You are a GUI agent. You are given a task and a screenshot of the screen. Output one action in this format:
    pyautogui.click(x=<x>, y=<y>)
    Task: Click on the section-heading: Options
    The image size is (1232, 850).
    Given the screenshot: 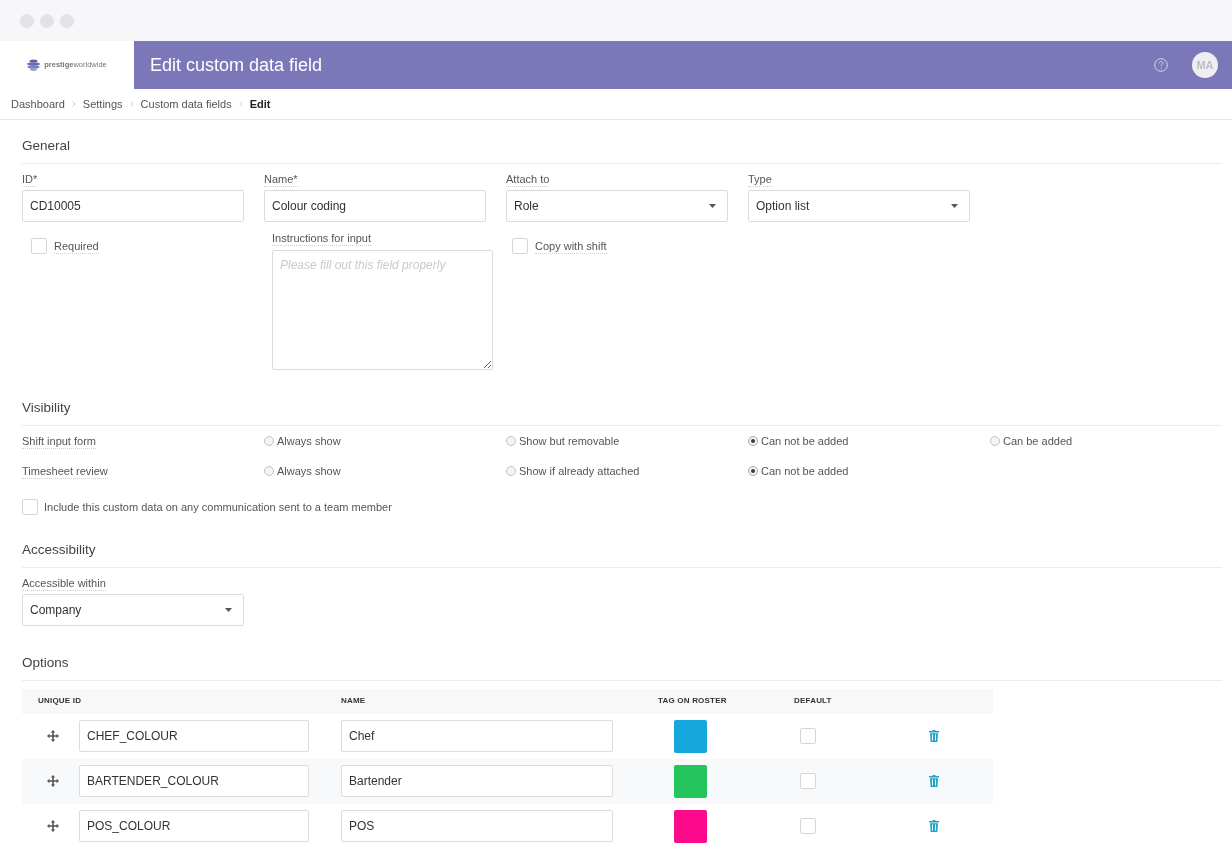 What is the action you would take?
    pyautogui.click(x=45, y=662)
    